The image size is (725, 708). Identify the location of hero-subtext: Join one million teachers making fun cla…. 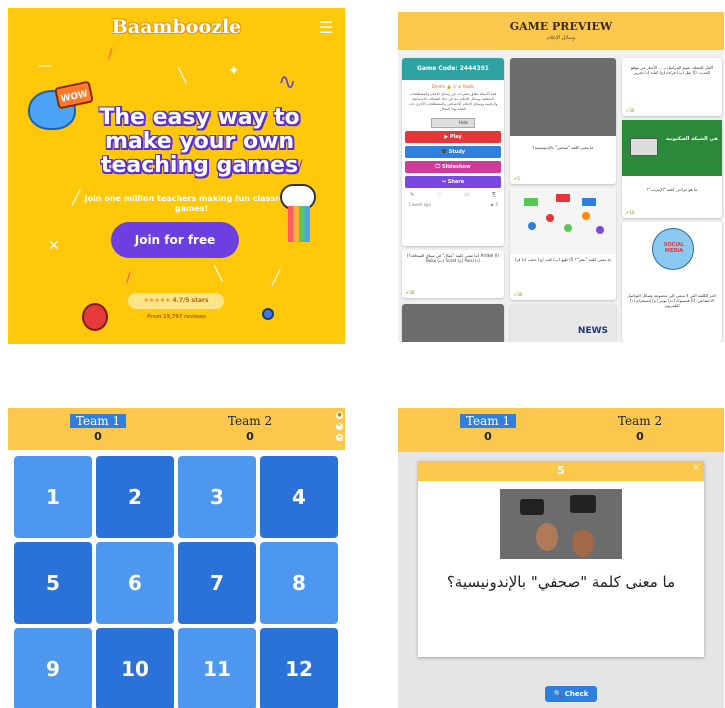
(191, 203).